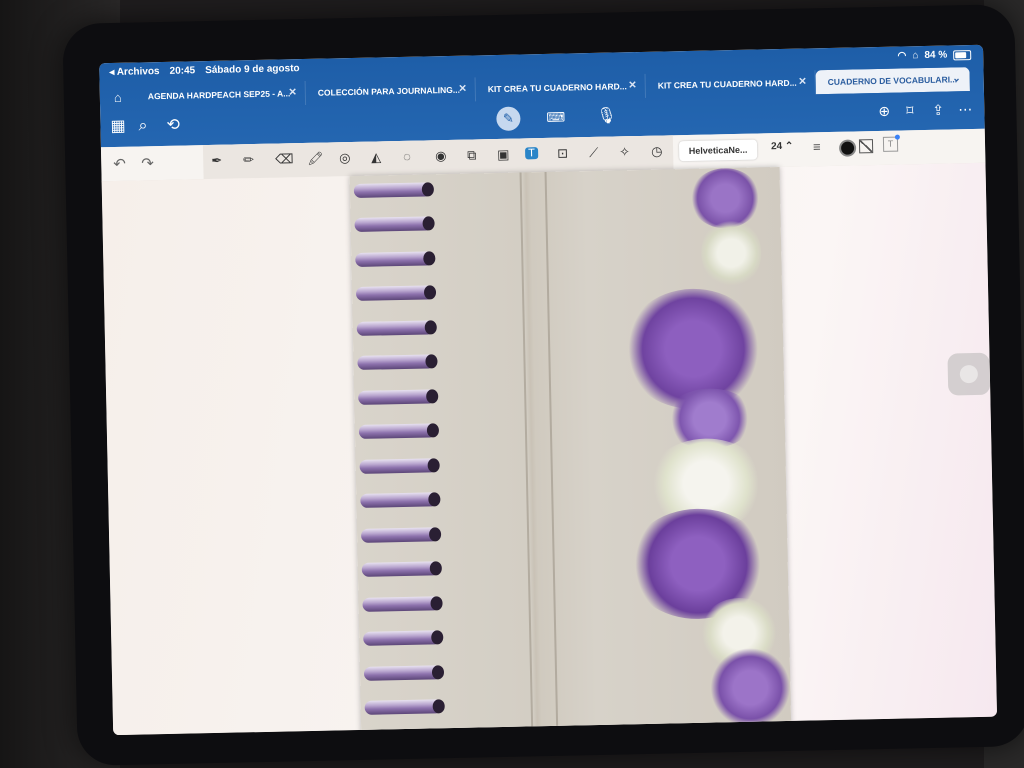  Describe the element at coordinates (182, 71) in the screenshot. I see `status-time: 20:45` at that location.